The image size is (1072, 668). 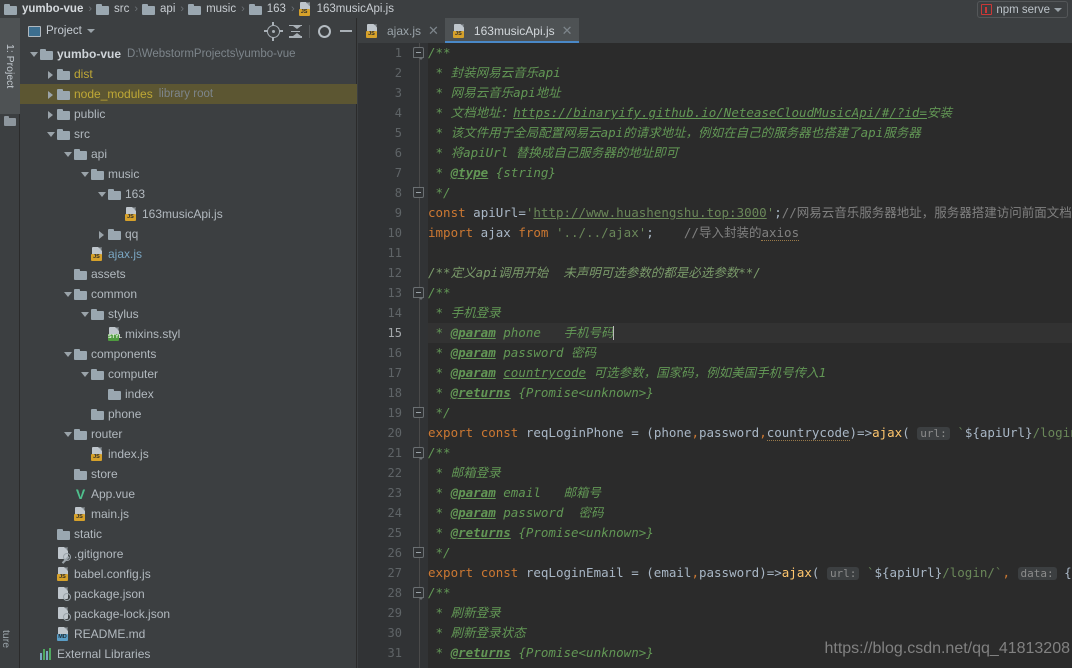 What do you see at coordinates (188, 254) in the screenshot?
I see `tree-item: JS ajax.js` at bounding box center [188, 254].